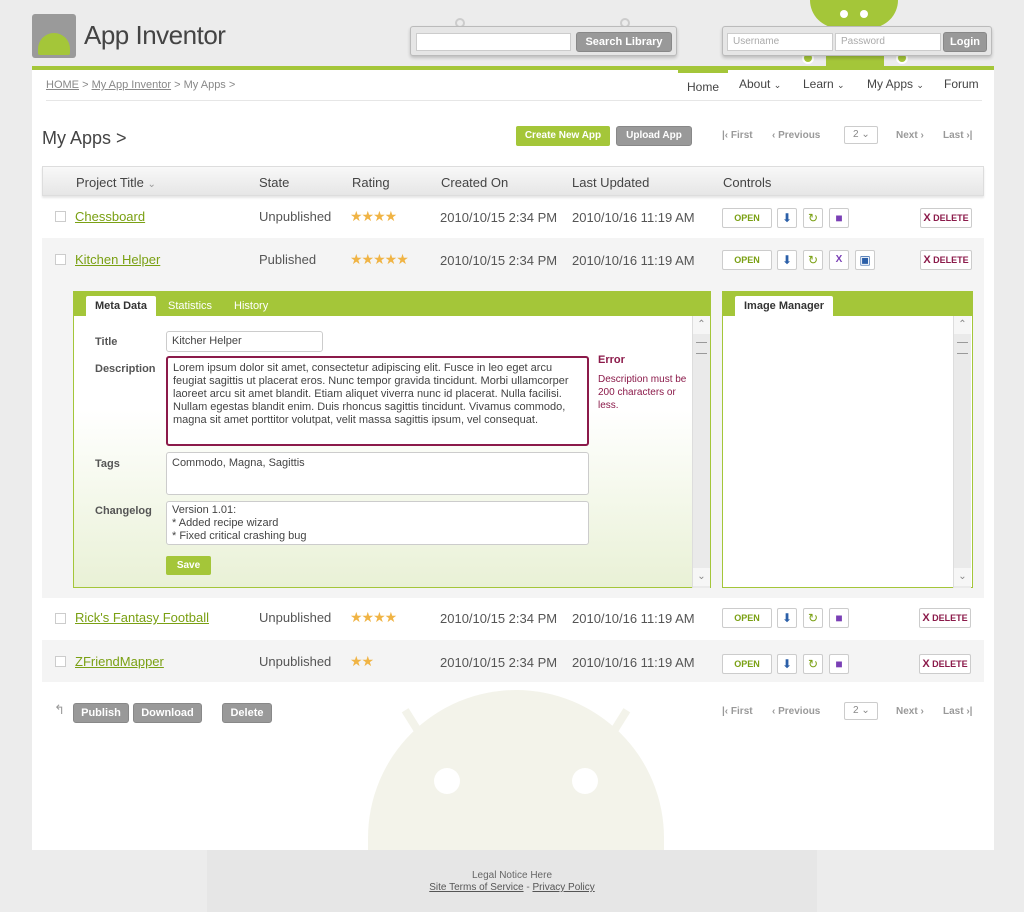  Describe the element at coordinates (839, 260) in the screenshot. I see `unpublish-icon: X` at that location.